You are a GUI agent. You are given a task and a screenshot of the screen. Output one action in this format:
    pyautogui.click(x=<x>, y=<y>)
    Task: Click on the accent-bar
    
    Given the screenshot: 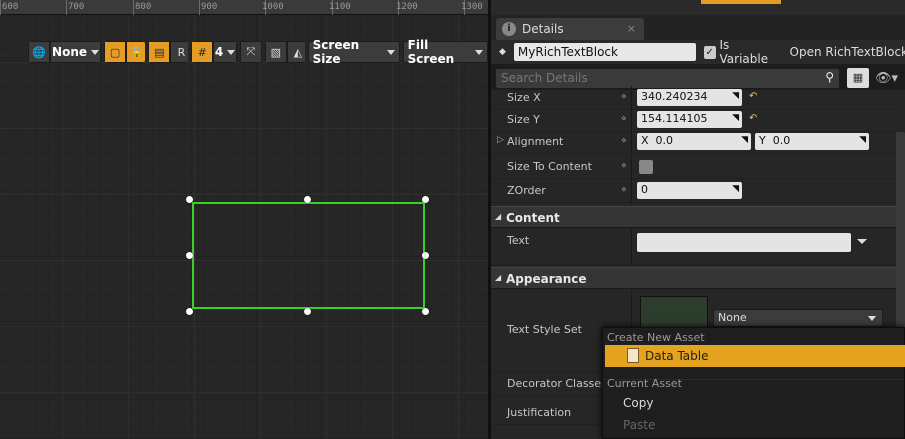 What is the action you would take?
    pyautogui.click(x=741, y=2)
    